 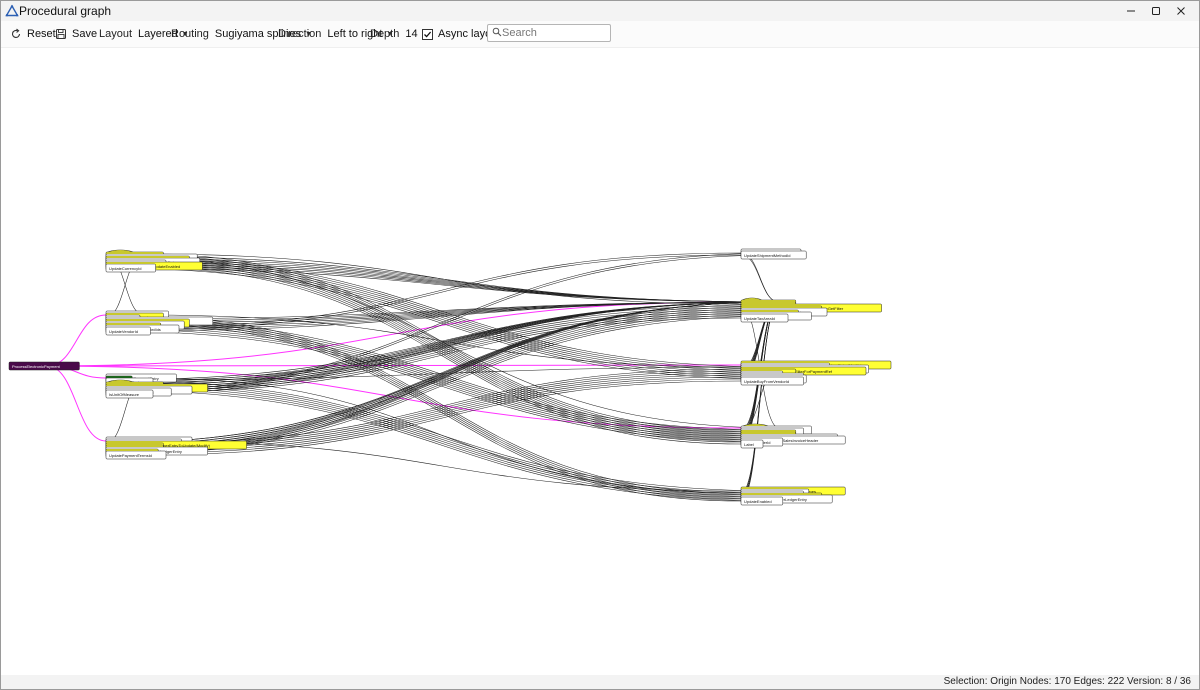 What do you see at coordinates (411, 34) in the screenshot?
I see `depth-value: 14` at bounding box center [411, 34].